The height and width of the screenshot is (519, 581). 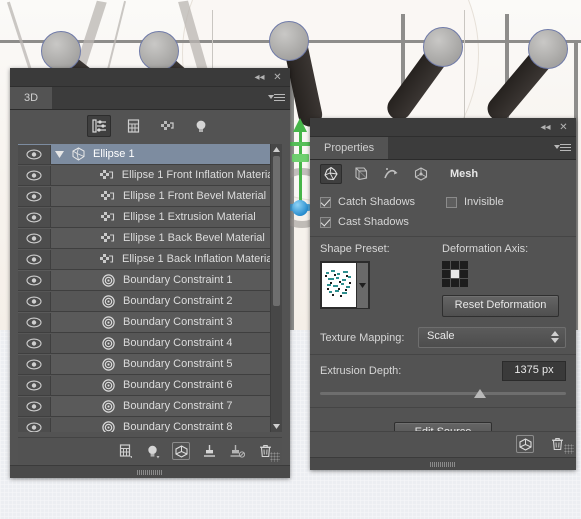 What do you see at coordinates (331, 174) in the screenshot?
I see `mesh-props-icon` at bounding box center [331, 174].